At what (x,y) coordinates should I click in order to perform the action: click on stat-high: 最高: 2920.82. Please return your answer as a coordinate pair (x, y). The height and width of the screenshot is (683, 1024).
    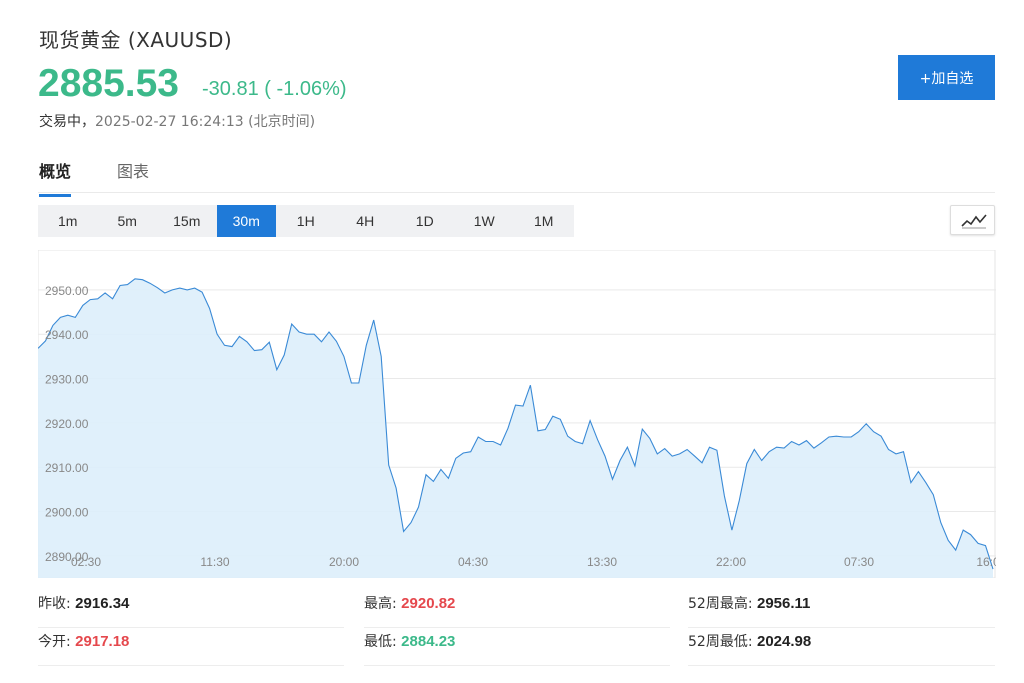
    Looking at the image, I should click on (517, 609).